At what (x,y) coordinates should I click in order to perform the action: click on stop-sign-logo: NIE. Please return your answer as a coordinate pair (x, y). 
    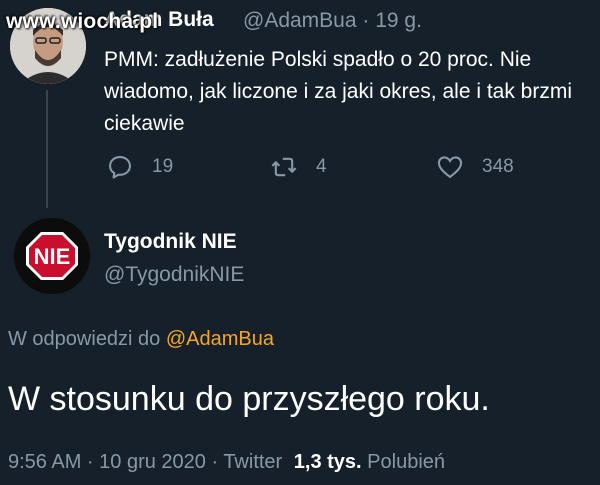
    Looking at the image, I should click on (52, 256).